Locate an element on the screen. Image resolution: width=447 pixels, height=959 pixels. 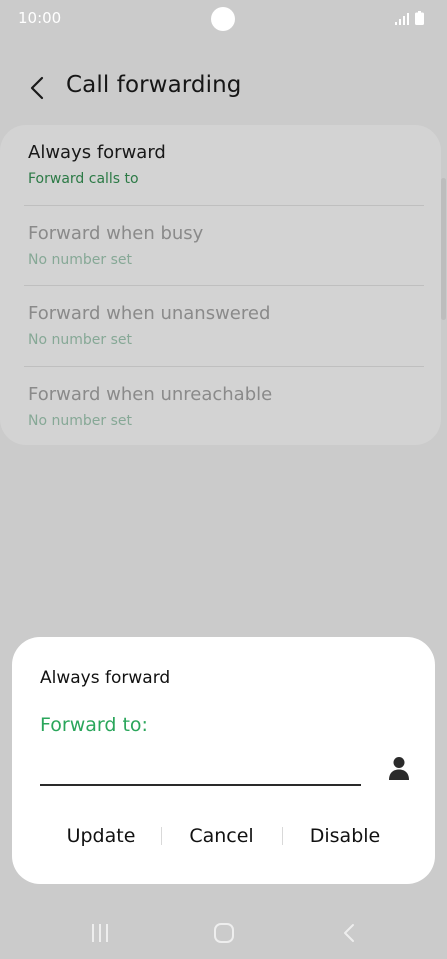
chevron-left-icon is located at coordinates (37, 88).